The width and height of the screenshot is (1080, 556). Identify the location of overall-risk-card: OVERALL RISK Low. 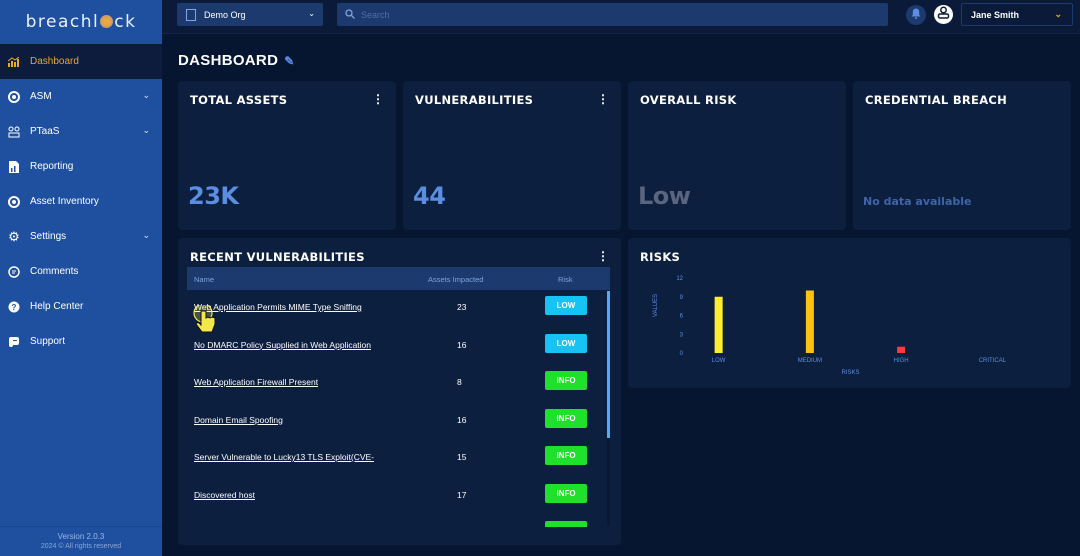
(737, 155).